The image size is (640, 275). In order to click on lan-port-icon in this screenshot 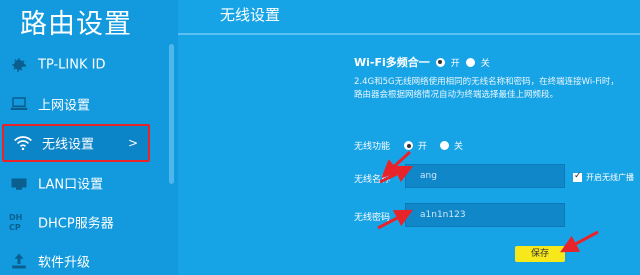, I will do `click(19, 183)`.